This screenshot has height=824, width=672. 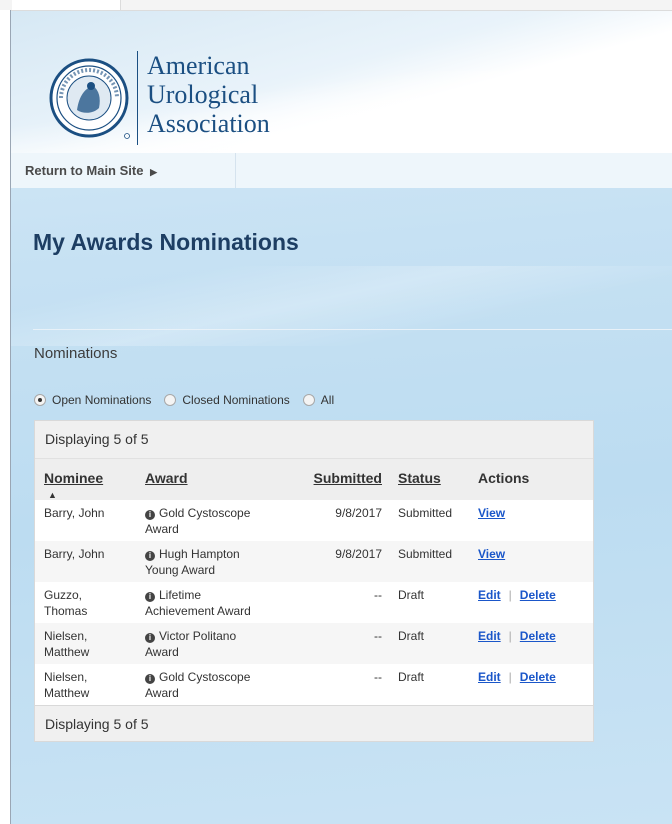 What do you see at coordinates (215, 561) in the screenshot?
I see `award-cell: i Hugh Hampton Young Award` at bounding box center [215, 561].